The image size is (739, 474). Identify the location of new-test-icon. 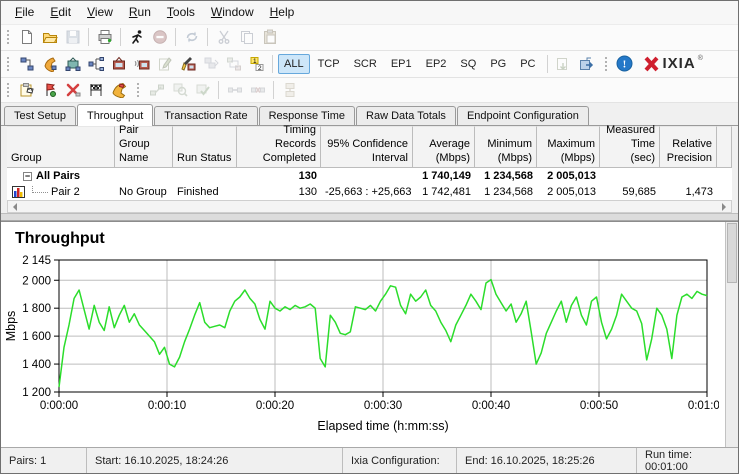
(26, 37).